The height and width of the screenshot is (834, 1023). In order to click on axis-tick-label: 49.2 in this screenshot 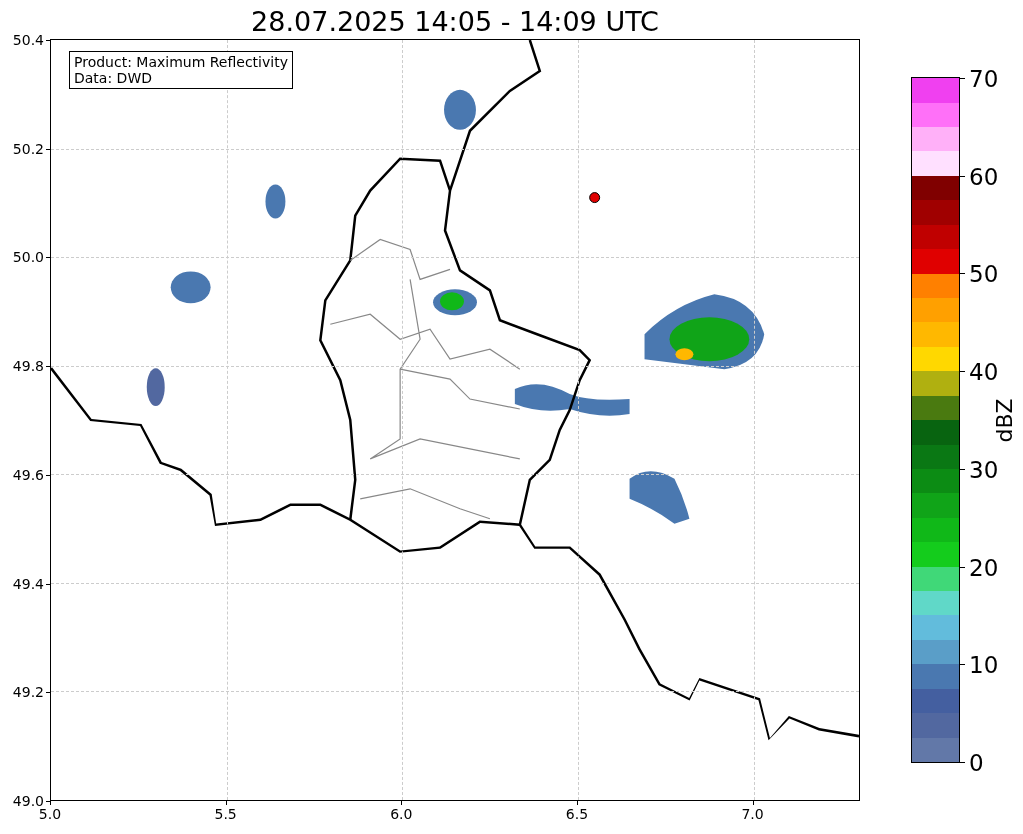, I will do `click(28, 692)`.